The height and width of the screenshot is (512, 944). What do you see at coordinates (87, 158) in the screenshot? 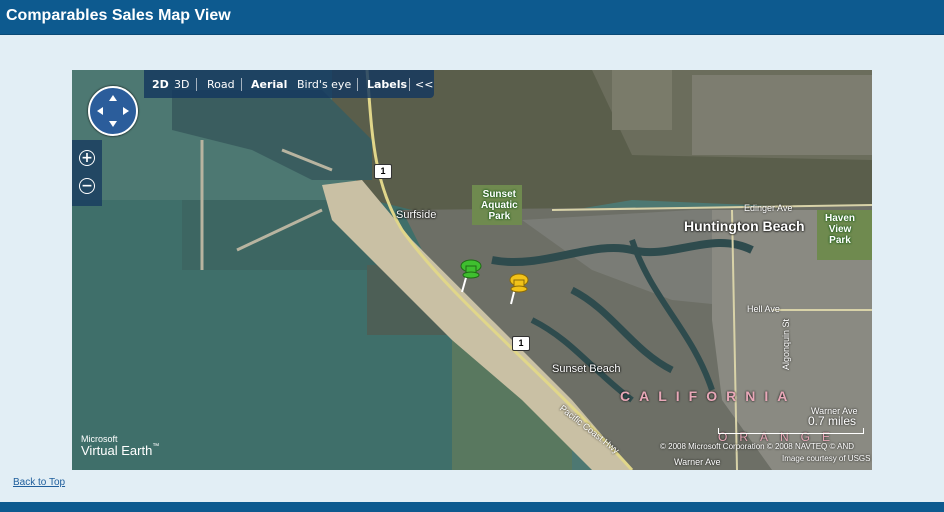
I see `zoom-in-icon: +` at bounding box center [87, 158].